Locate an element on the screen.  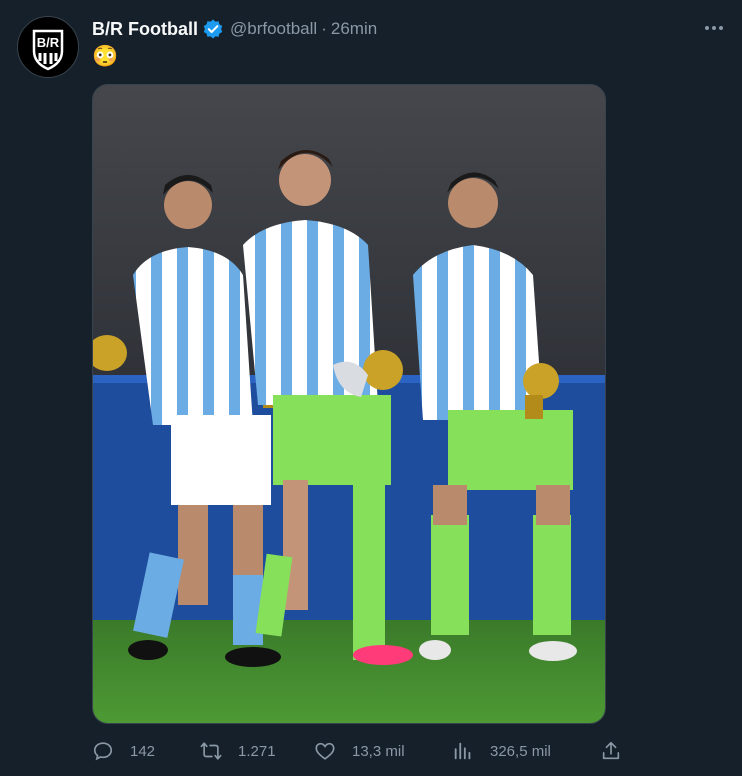
tweet-timestamp: 26min is located at coordinates (354, 29).